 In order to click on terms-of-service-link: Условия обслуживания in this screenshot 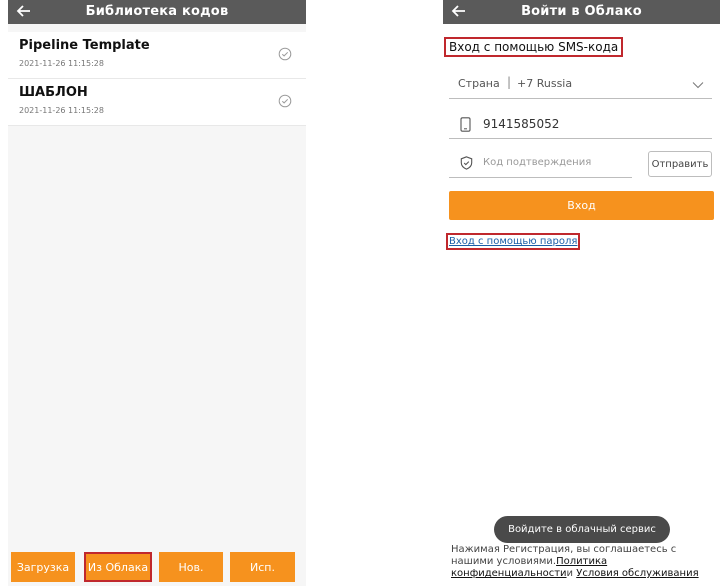, I will do `click(637, 573)`.